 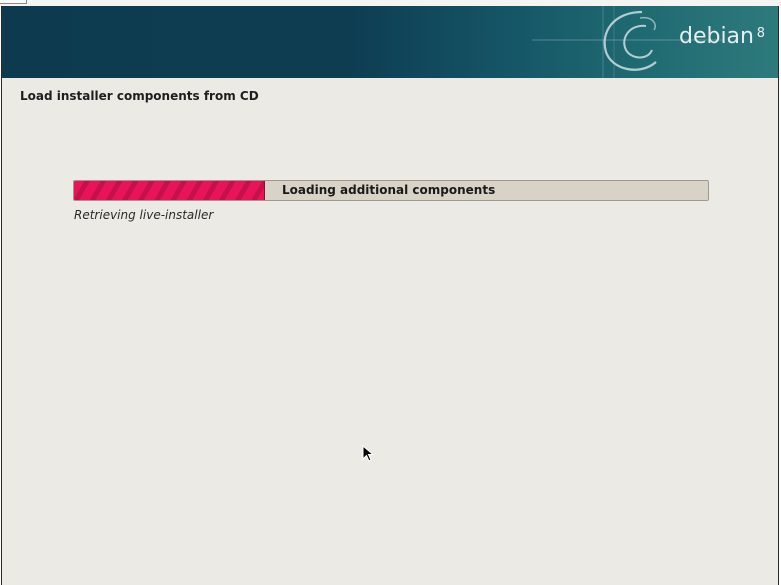 I want to click on debian-version-number: 8, so click(x=760, y=33).